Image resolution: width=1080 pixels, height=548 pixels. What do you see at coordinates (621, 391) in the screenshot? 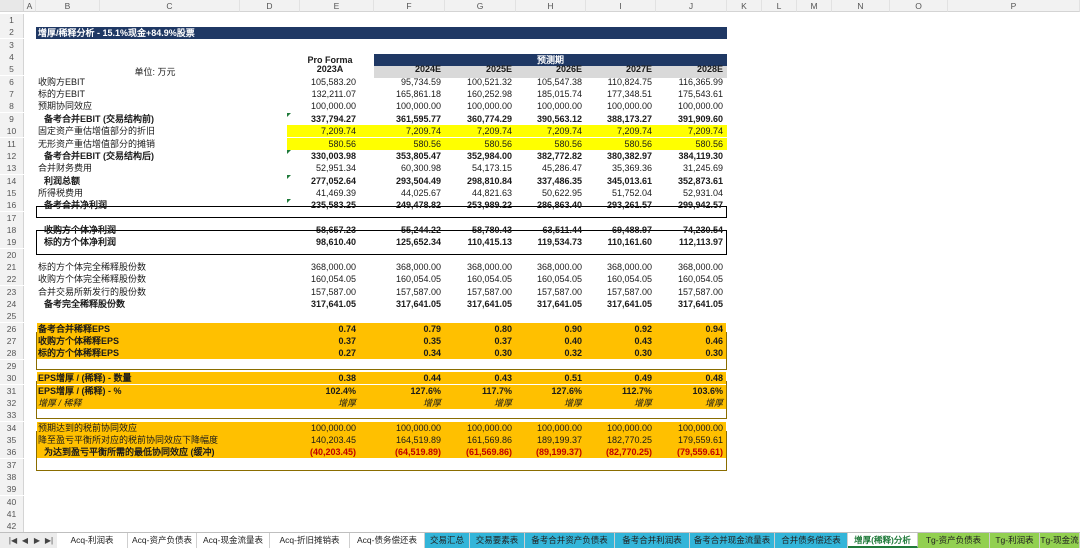
I see `value-cell: 112.7%` at bounding box center [621, 391].